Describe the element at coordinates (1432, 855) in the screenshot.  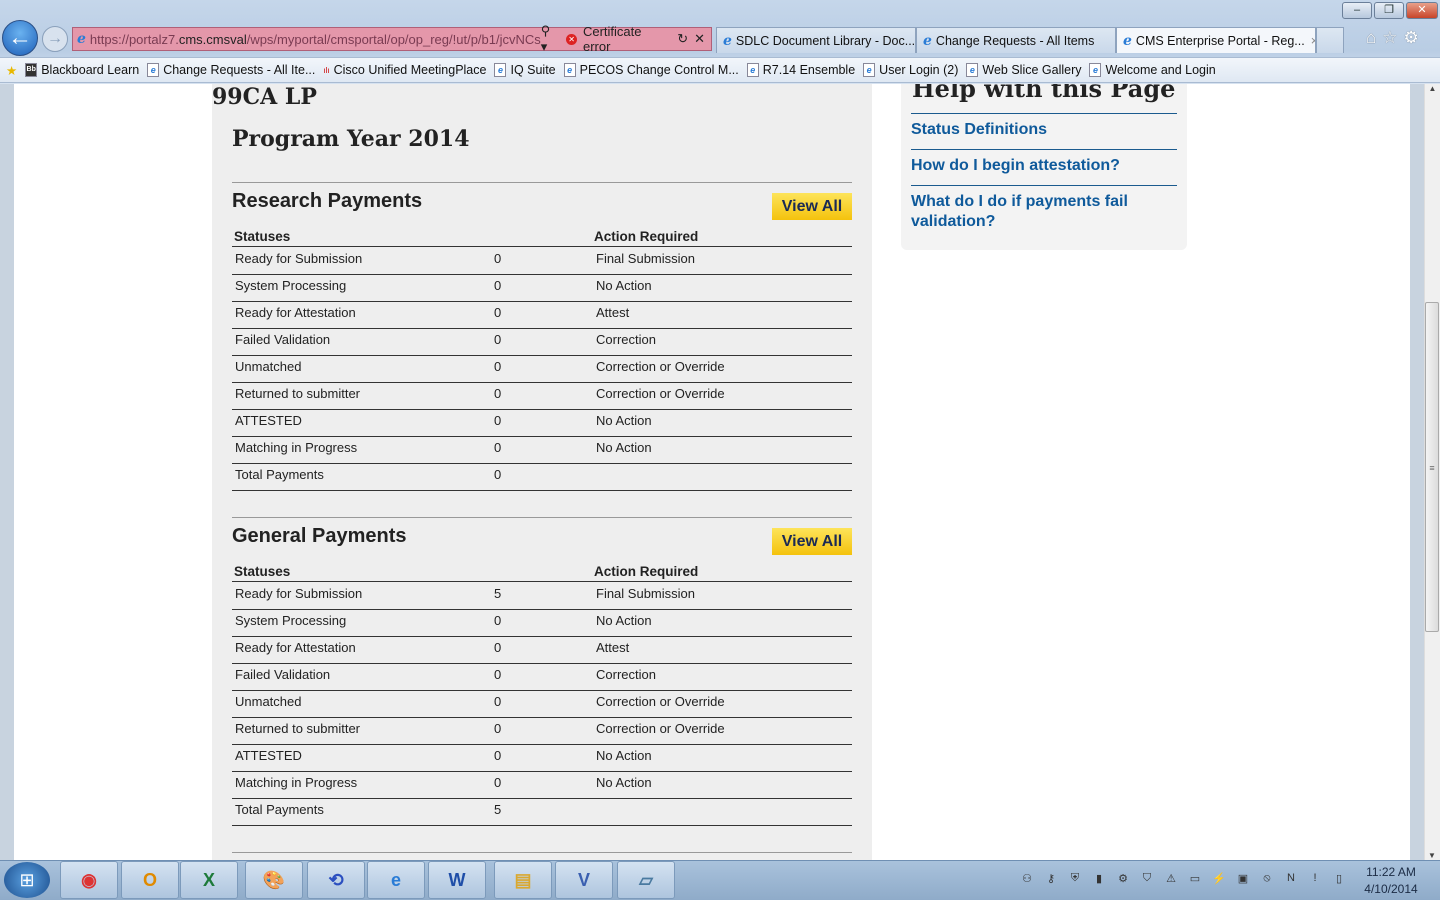
I see `scroll-down-arrow: ▼` at that location.